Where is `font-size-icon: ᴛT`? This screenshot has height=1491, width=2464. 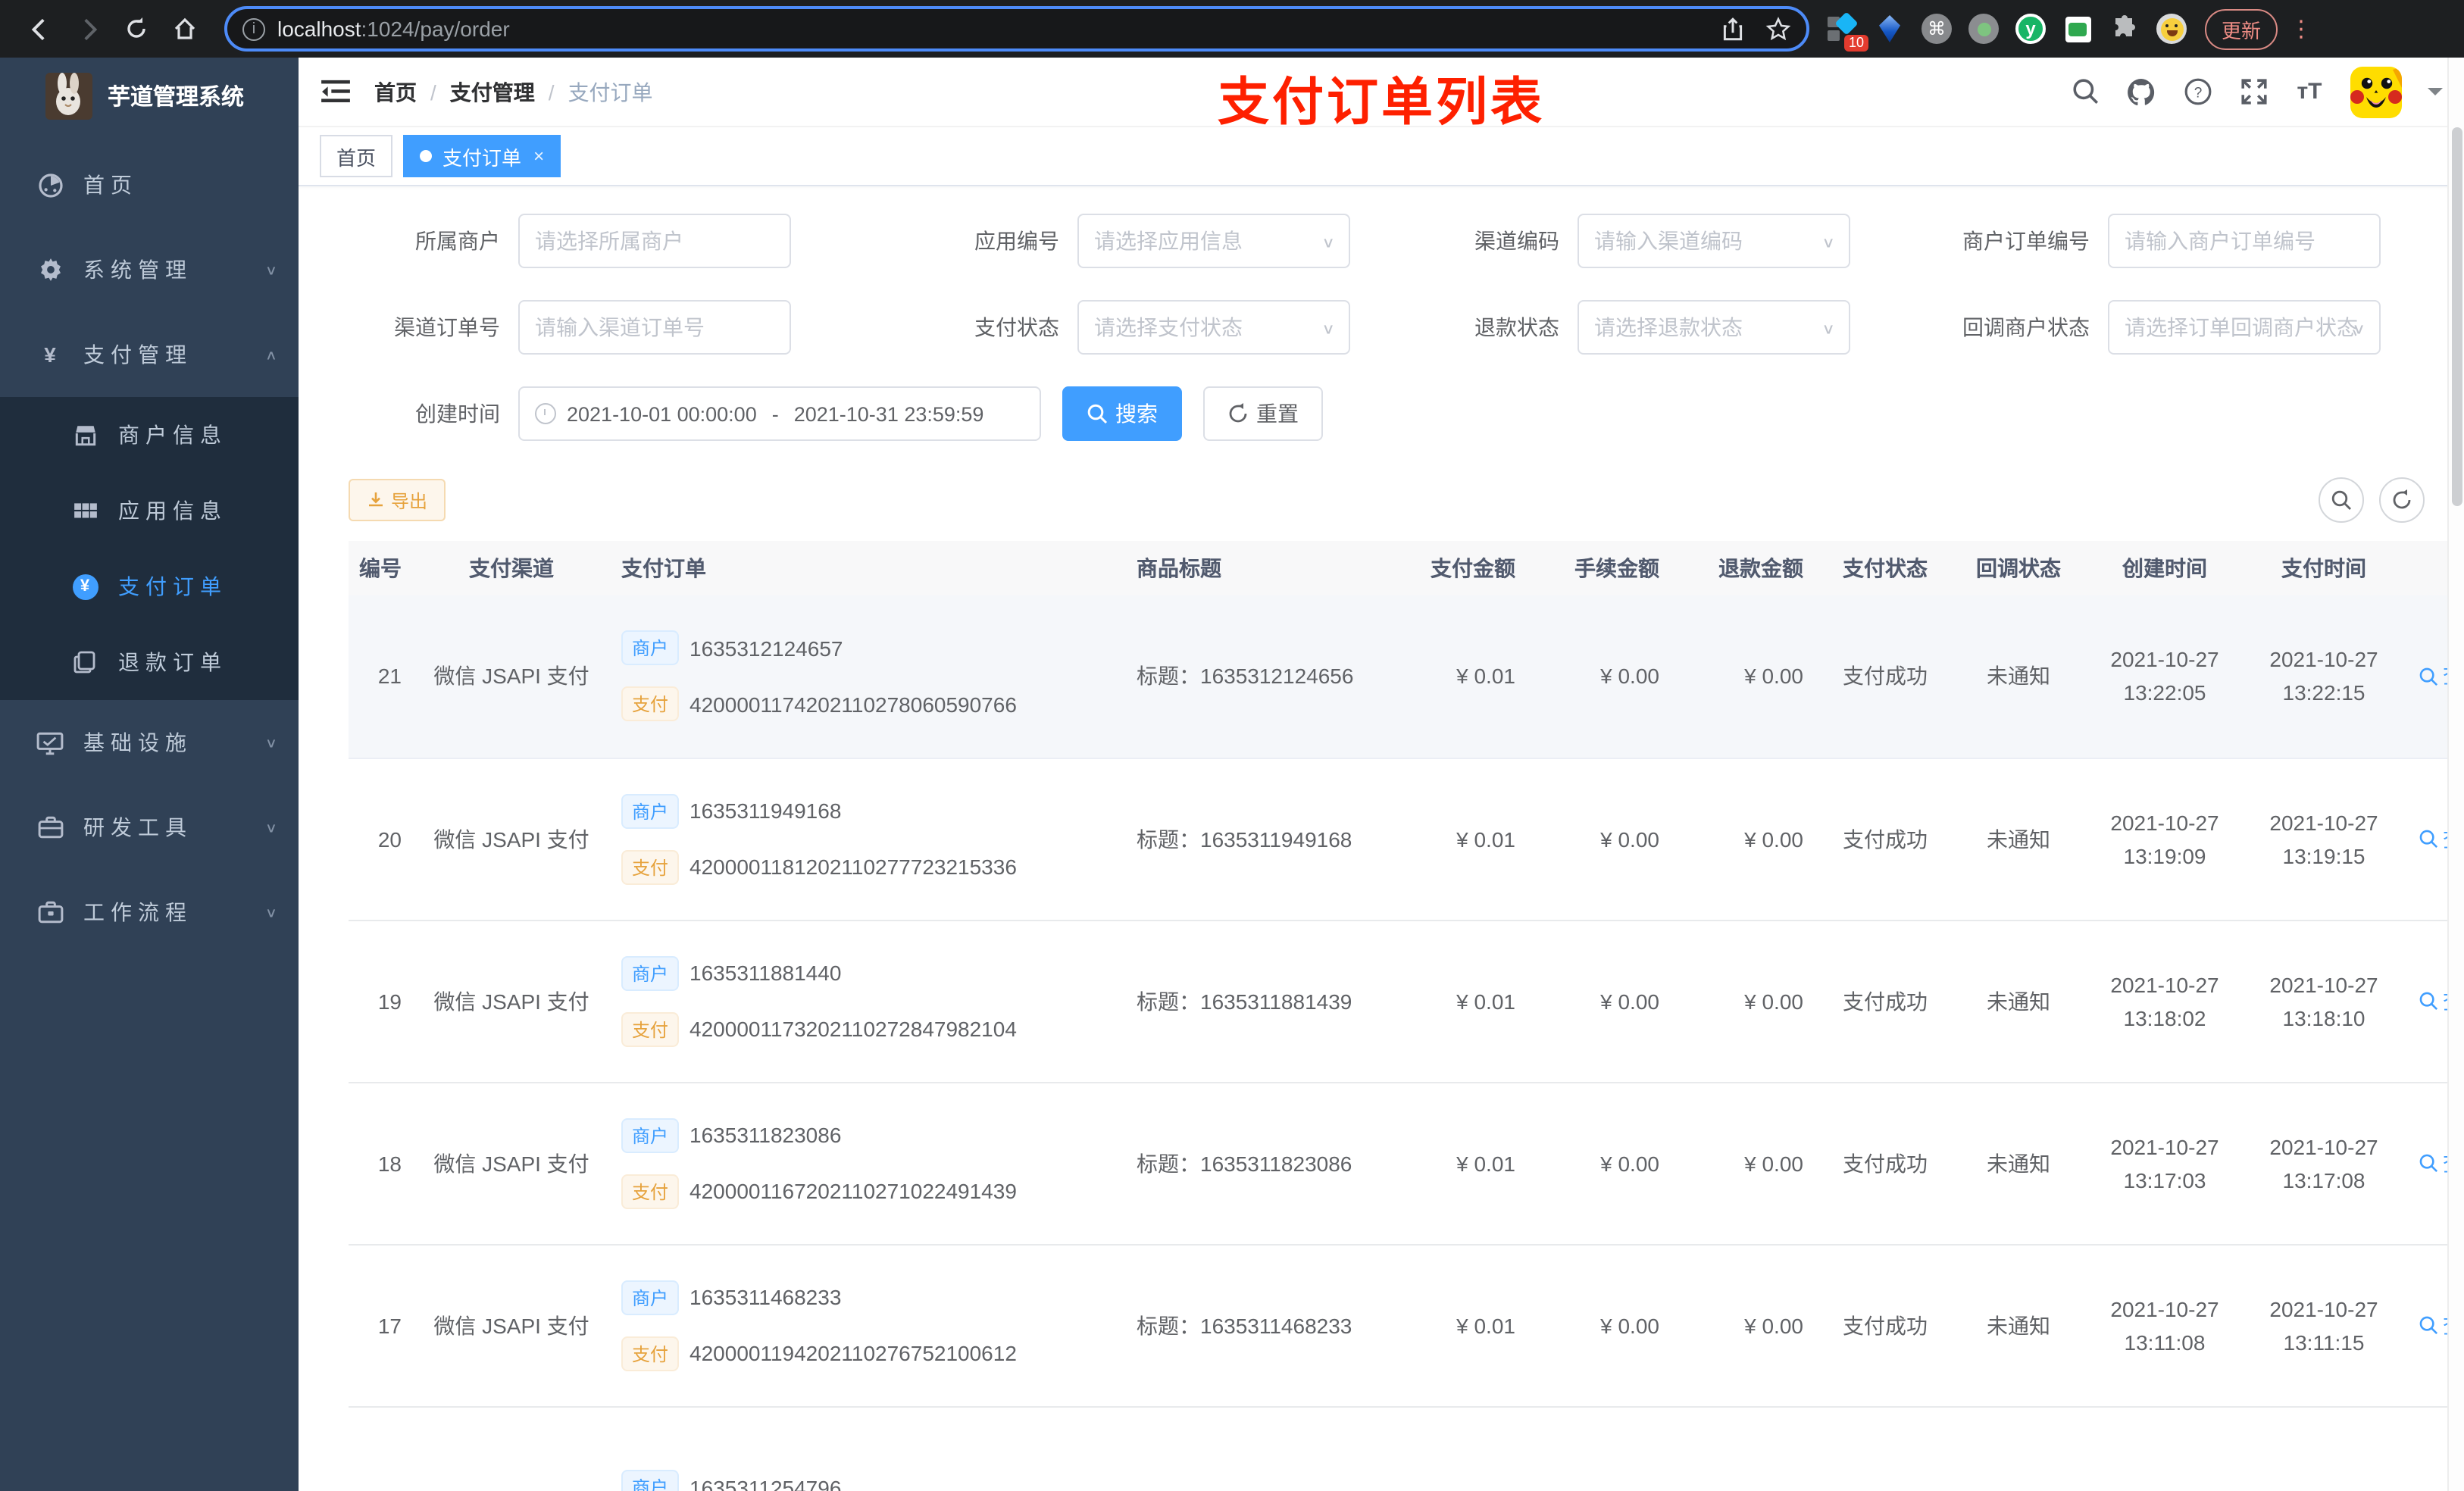 font-size-icon: ᴛT is located at coordinates (2309, 92).